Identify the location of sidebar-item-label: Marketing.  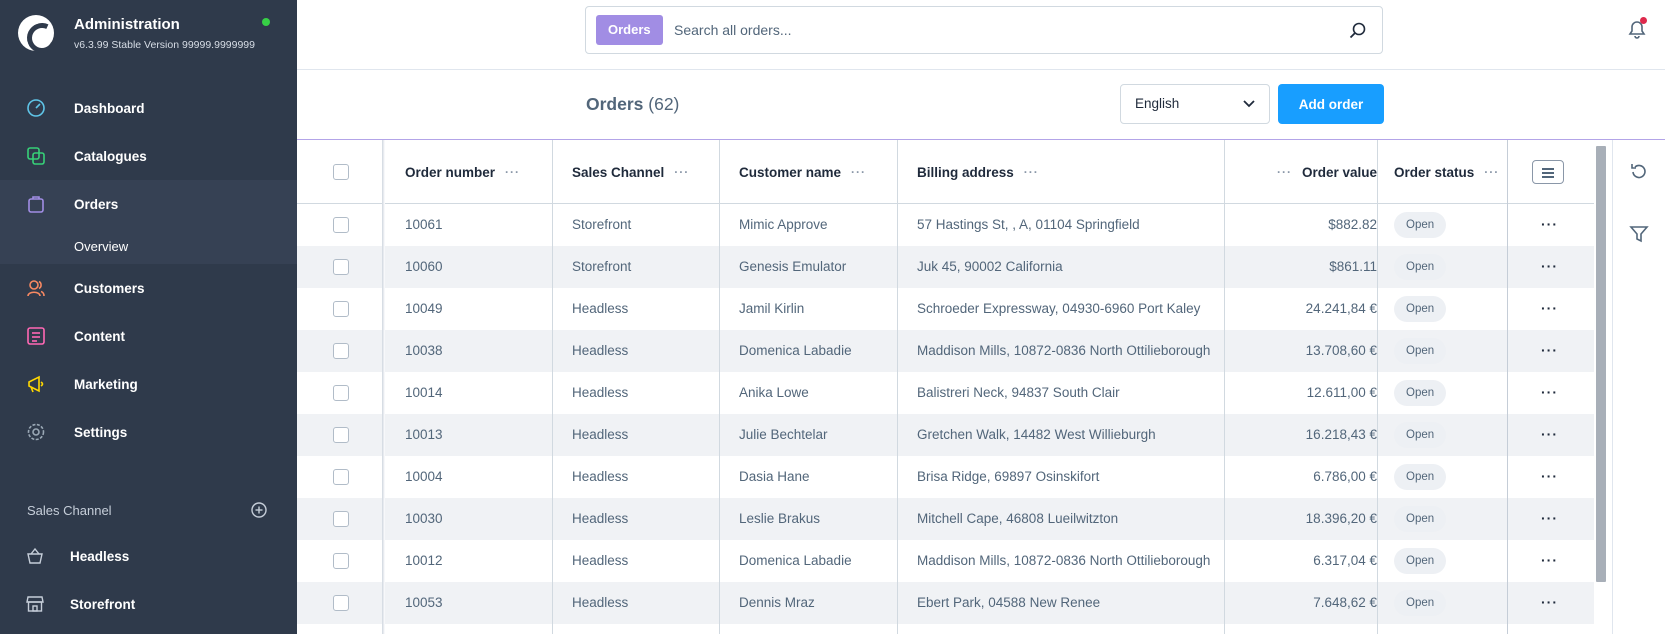
(106, 384).